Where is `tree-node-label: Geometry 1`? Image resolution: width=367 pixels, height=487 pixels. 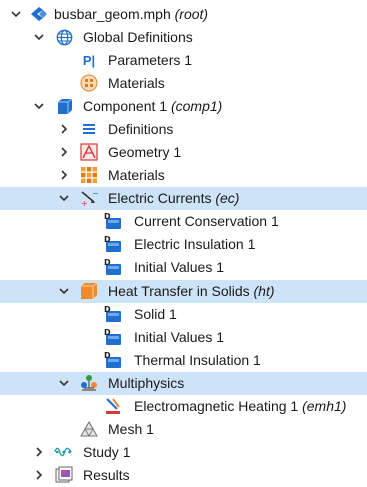 tree-node-label: Geometry 1 is located at coordinates (145, 152).